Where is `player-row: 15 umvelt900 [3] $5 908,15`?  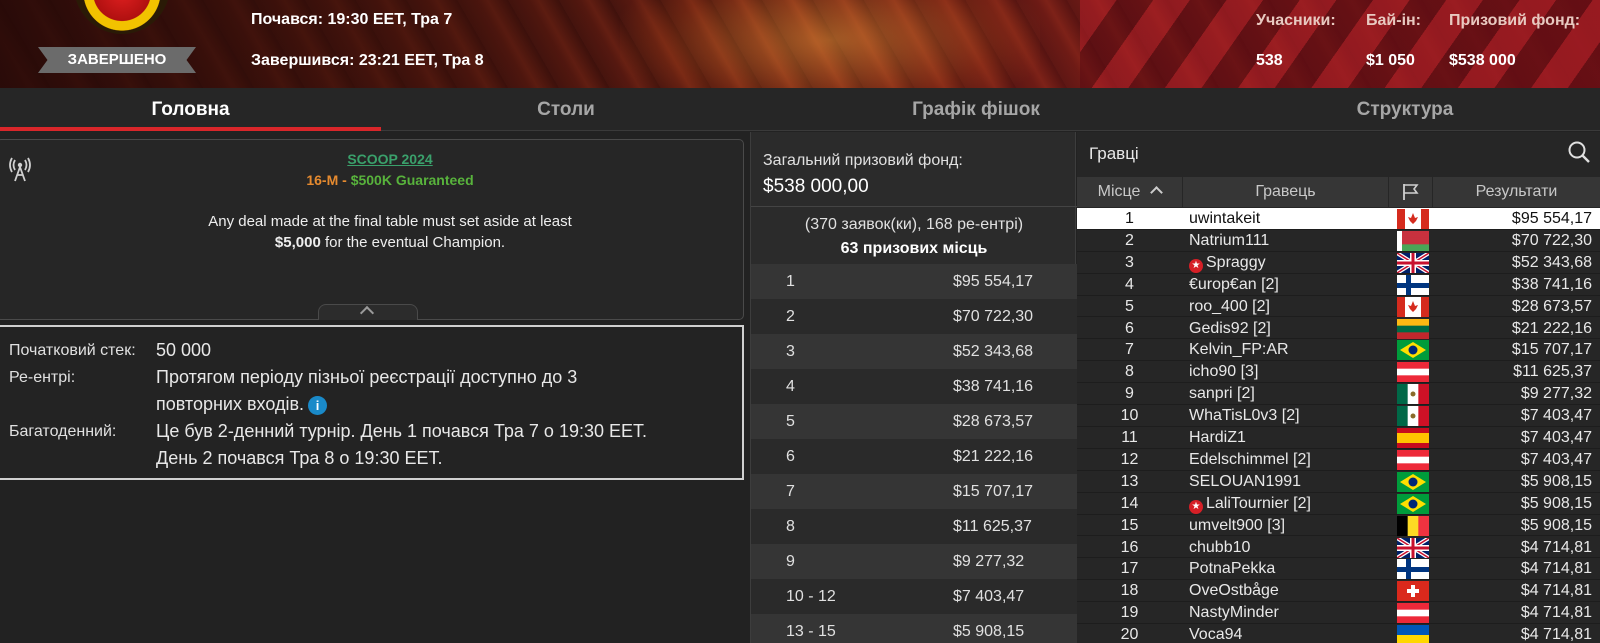 player-row: 15 umvelt900 [3] $5 908,15 is located at coordinates (1338, 526).